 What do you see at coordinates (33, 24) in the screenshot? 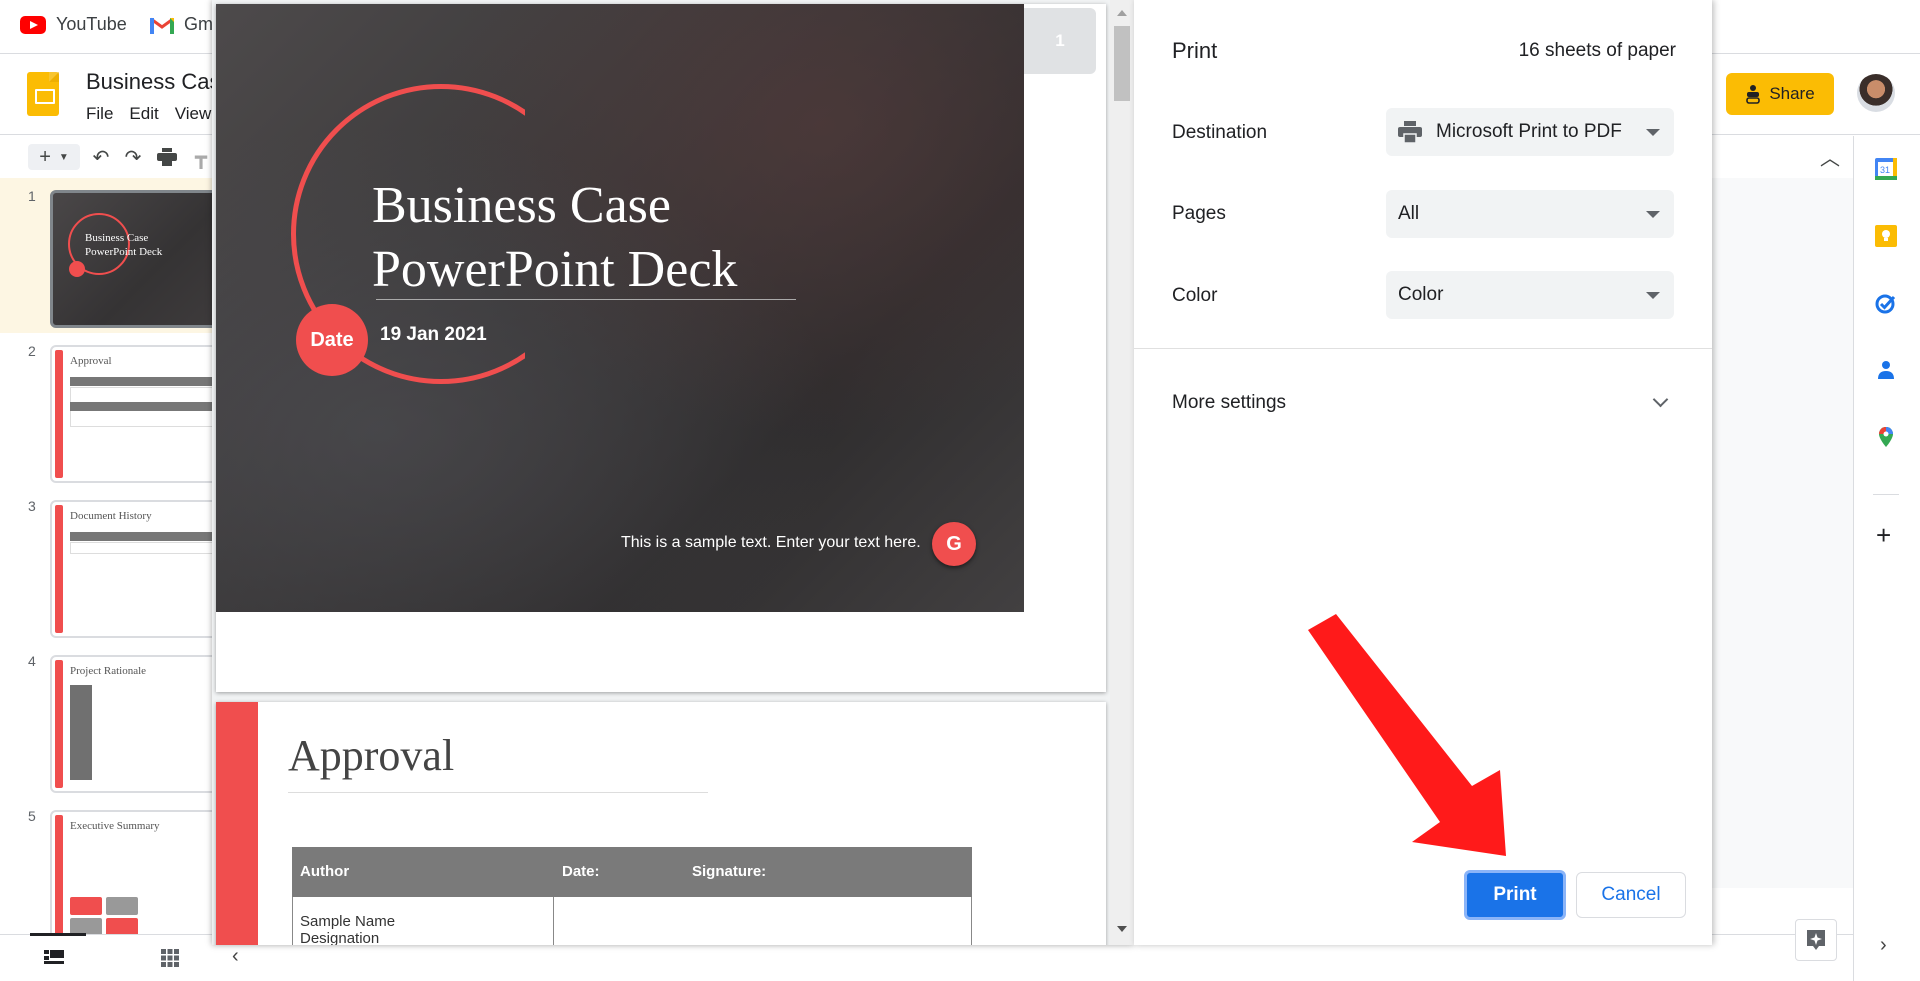
I see `youtube-icon` at bounding box center [33, 24].